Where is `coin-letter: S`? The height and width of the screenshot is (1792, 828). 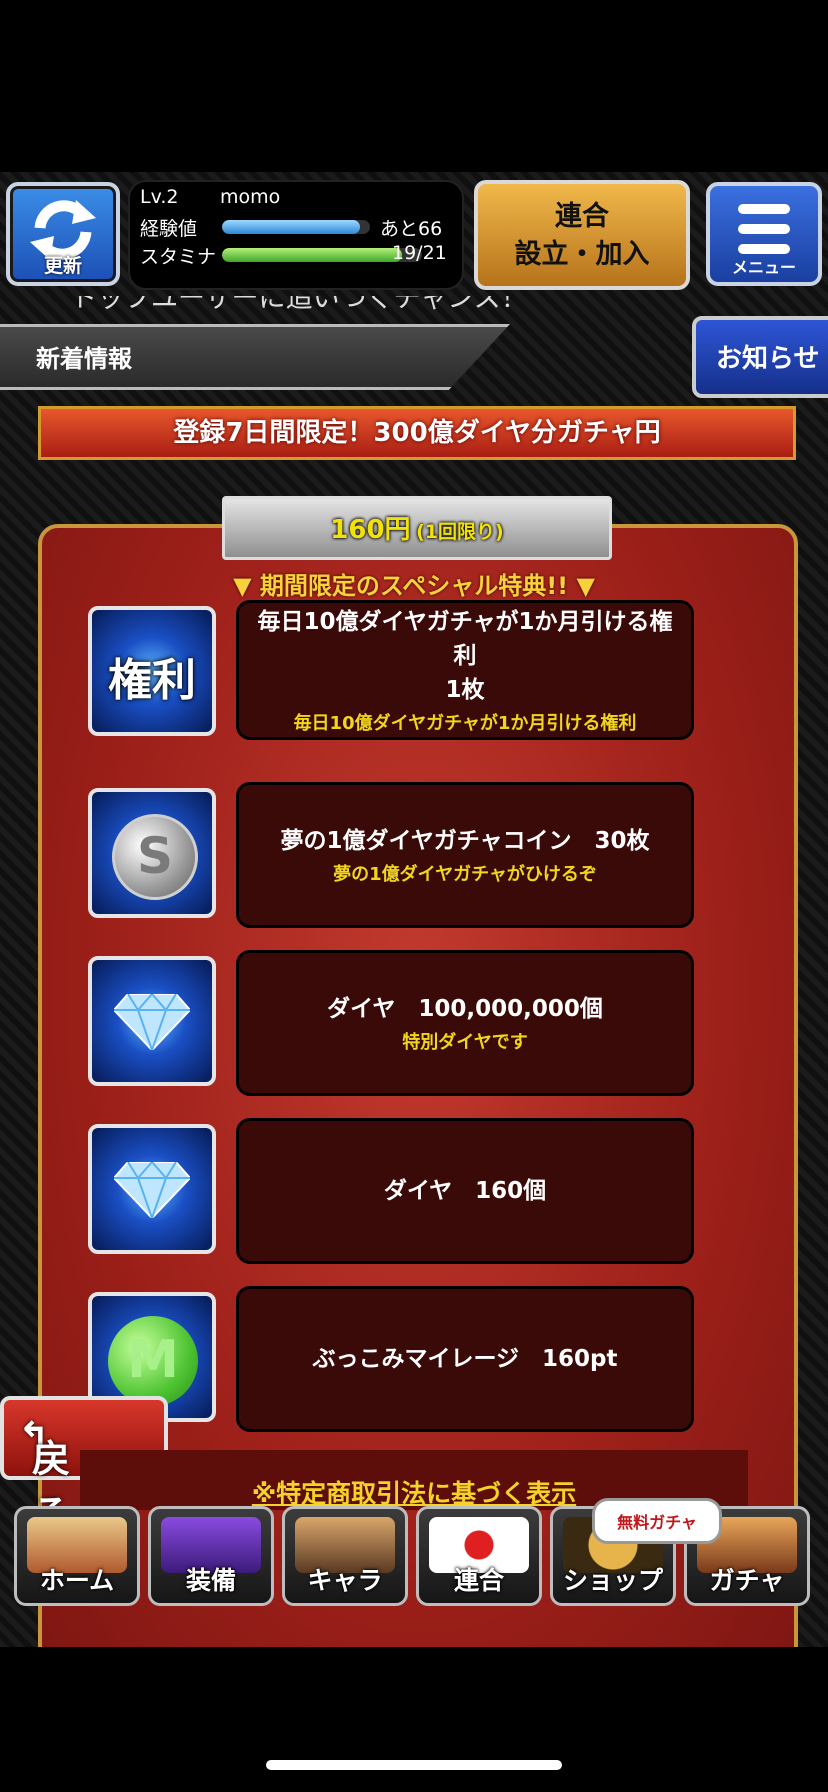 coin-letter: S is located at coordinates (154, 856).